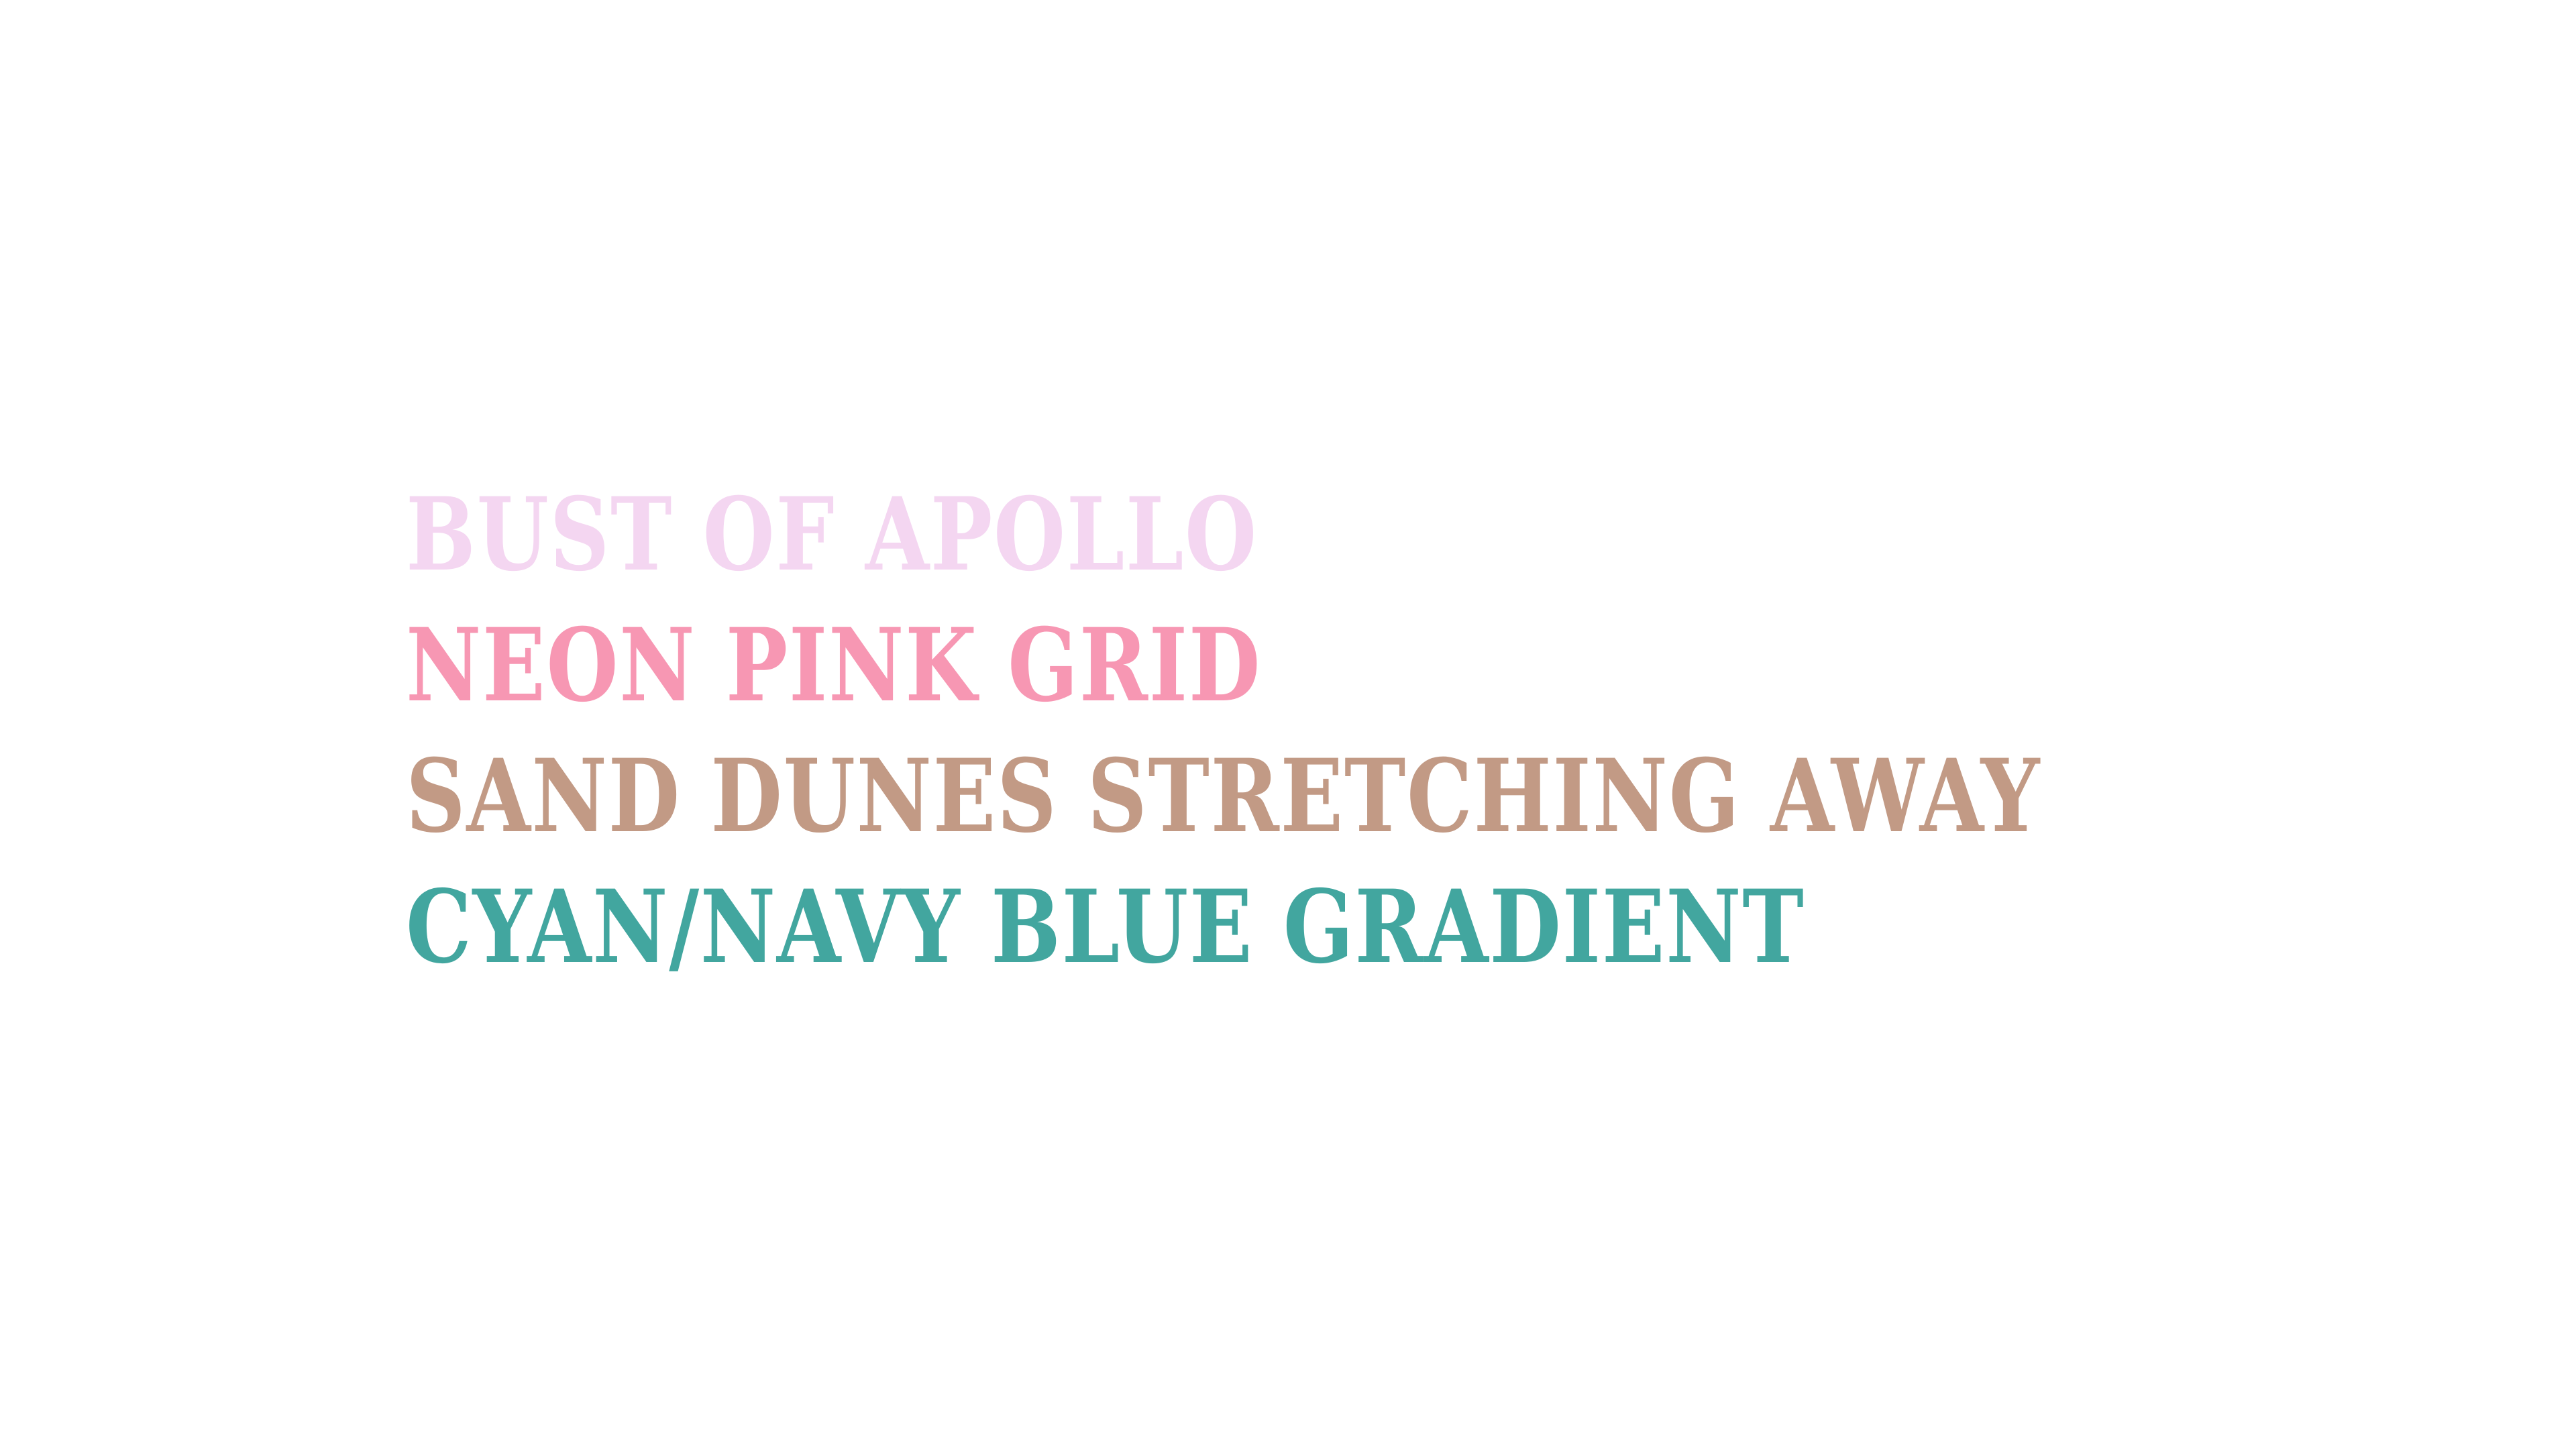 The width and height of the screenshot is (2576, 1449). What do you see at coordinates (832, 535) in the screenshot?
I see `line-bust-of-apollo: BUST OF APOLLO` at bounding box center [832, 535].